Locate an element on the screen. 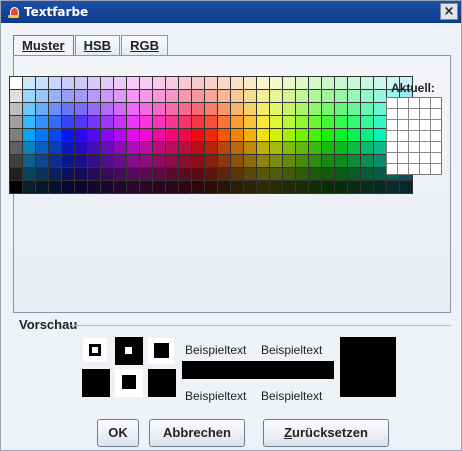  cancel-button: Abbrechen is located at coordinates (197, 433).